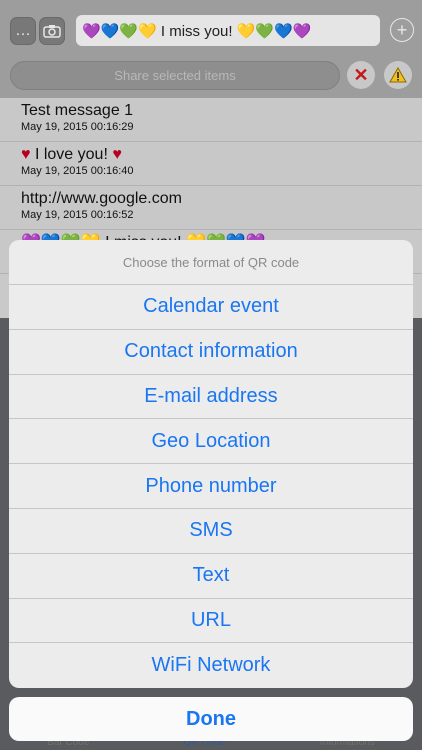 This screenshot has width=422, height=750. What do you see at coordinates (211, 621) in the screenshot?
I see `option-url: URL` at bounding box center [211, 621].